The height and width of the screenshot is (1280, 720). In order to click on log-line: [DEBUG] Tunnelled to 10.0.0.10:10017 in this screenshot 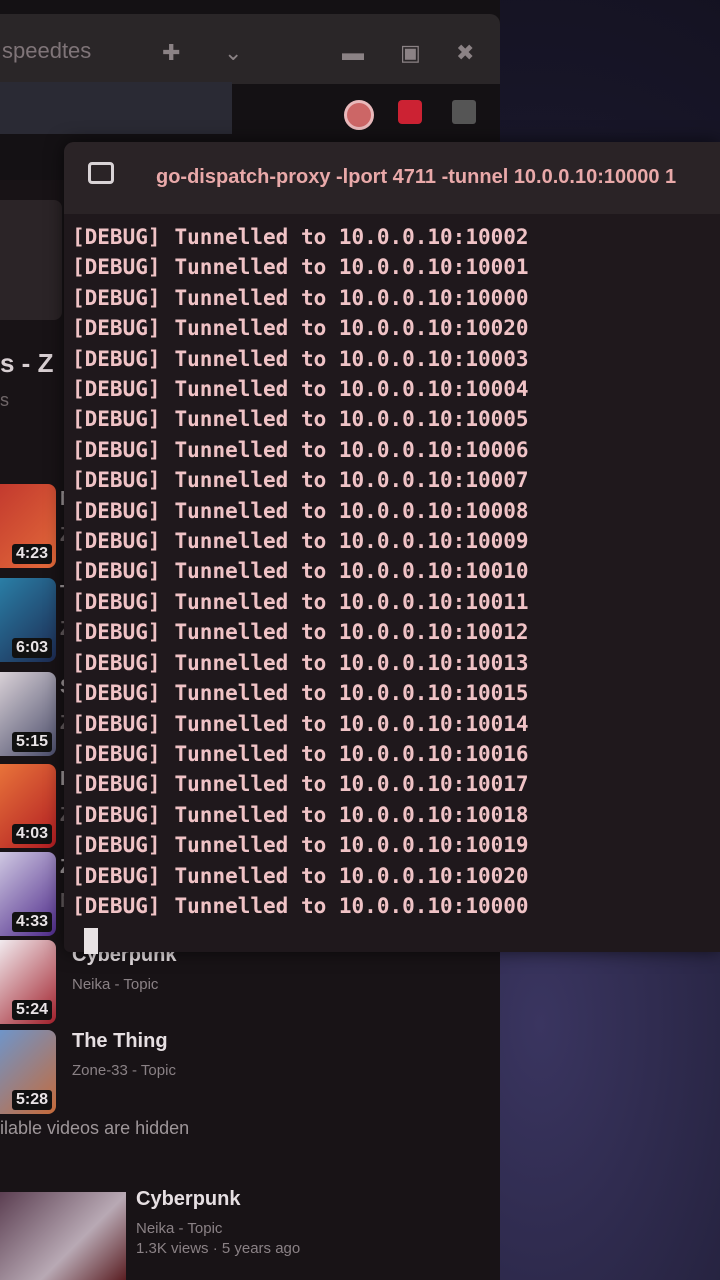, I will do `click(300, 784)`.